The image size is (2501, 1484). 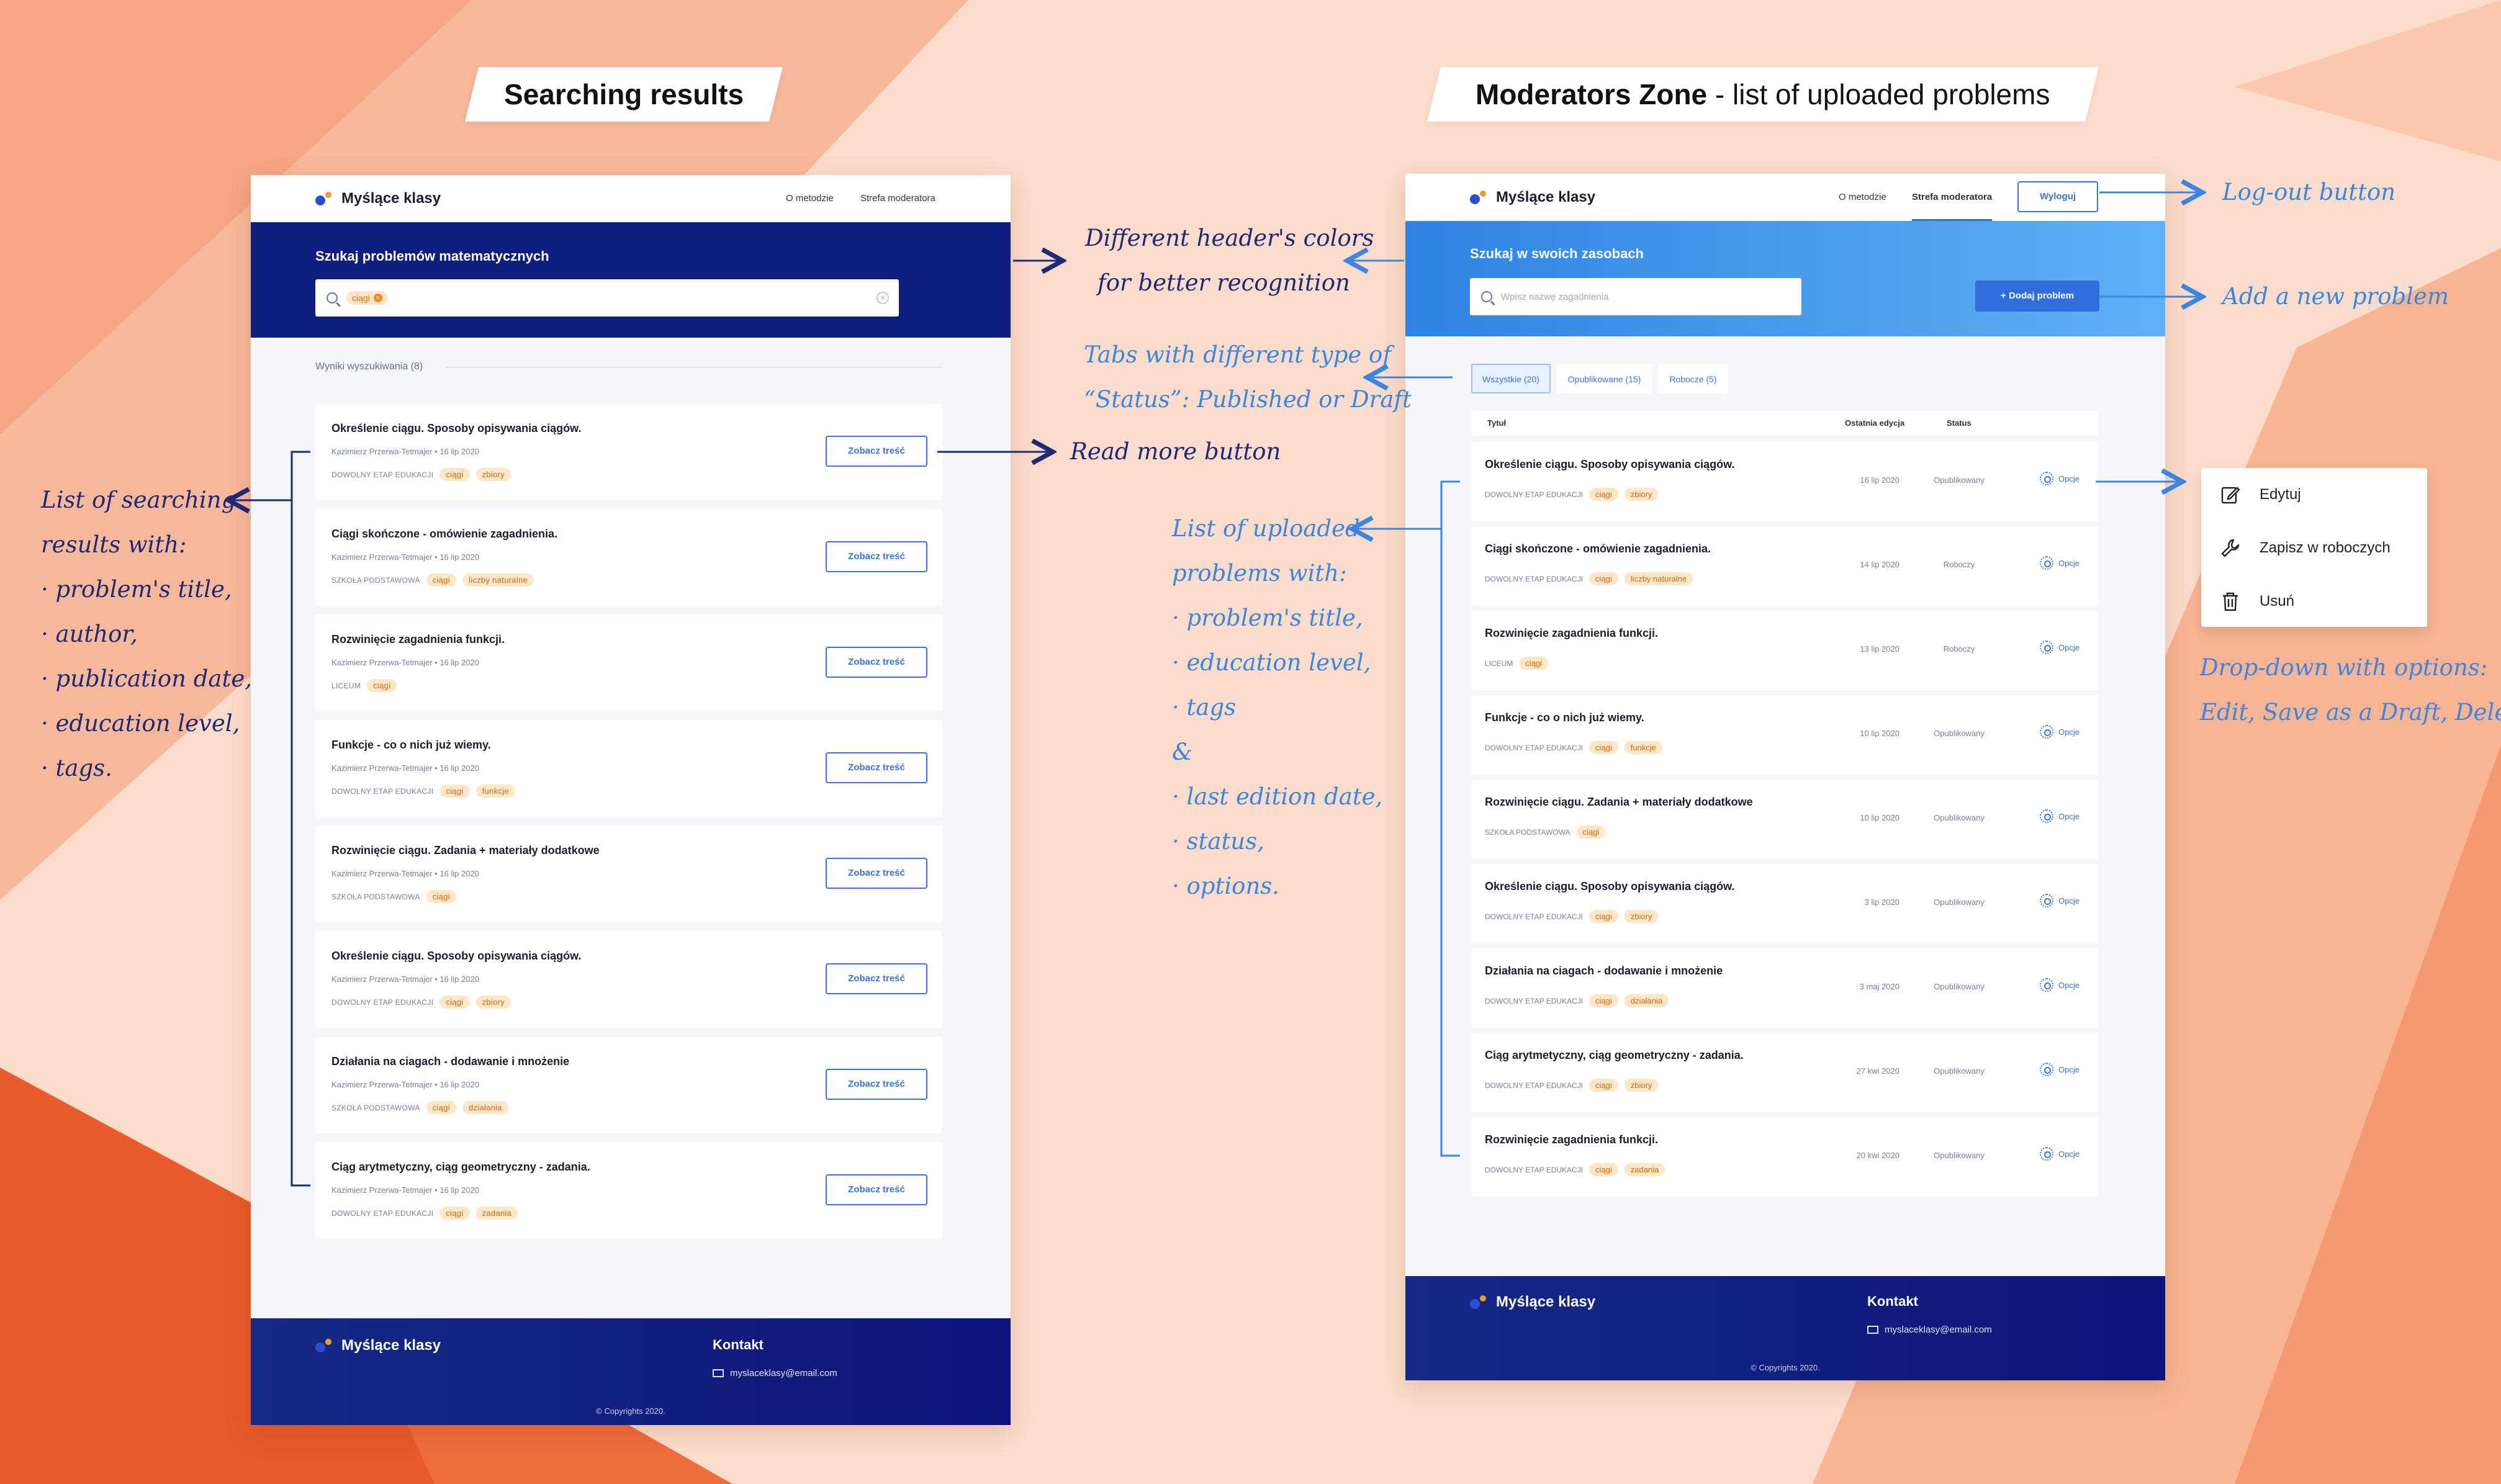 I want to click on dropdown-save-draft: Zapisz w roboczych, so click(x=2305, y=548).